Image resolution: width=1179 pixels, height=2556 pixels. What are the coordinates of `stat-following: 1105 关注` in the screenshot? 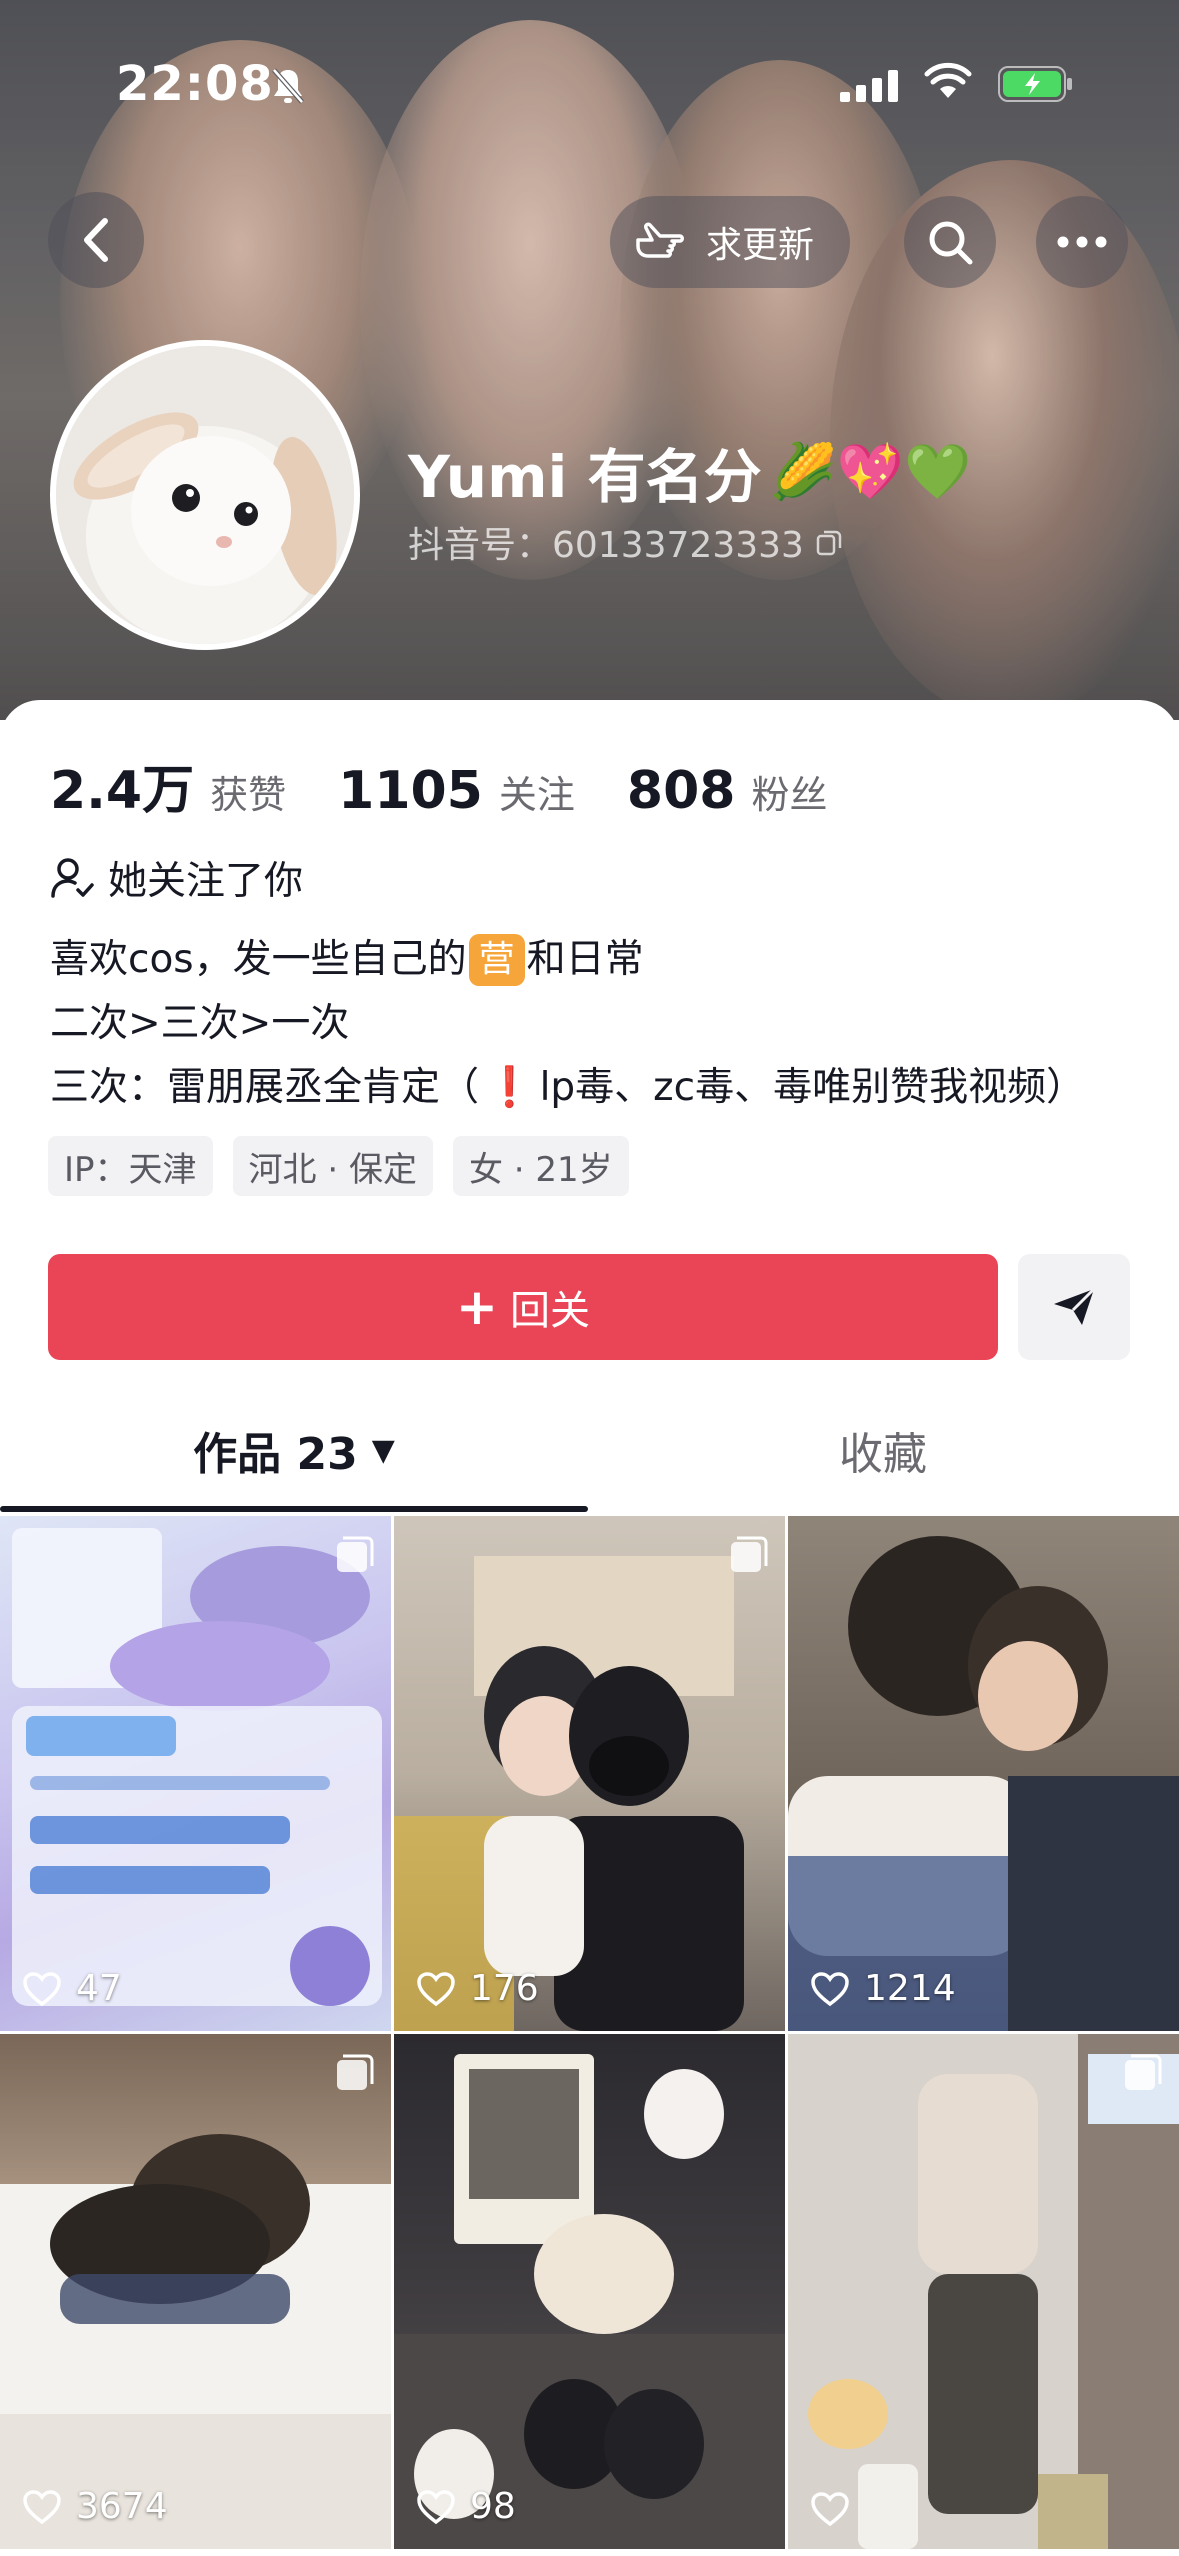 It's located at (456, 791).